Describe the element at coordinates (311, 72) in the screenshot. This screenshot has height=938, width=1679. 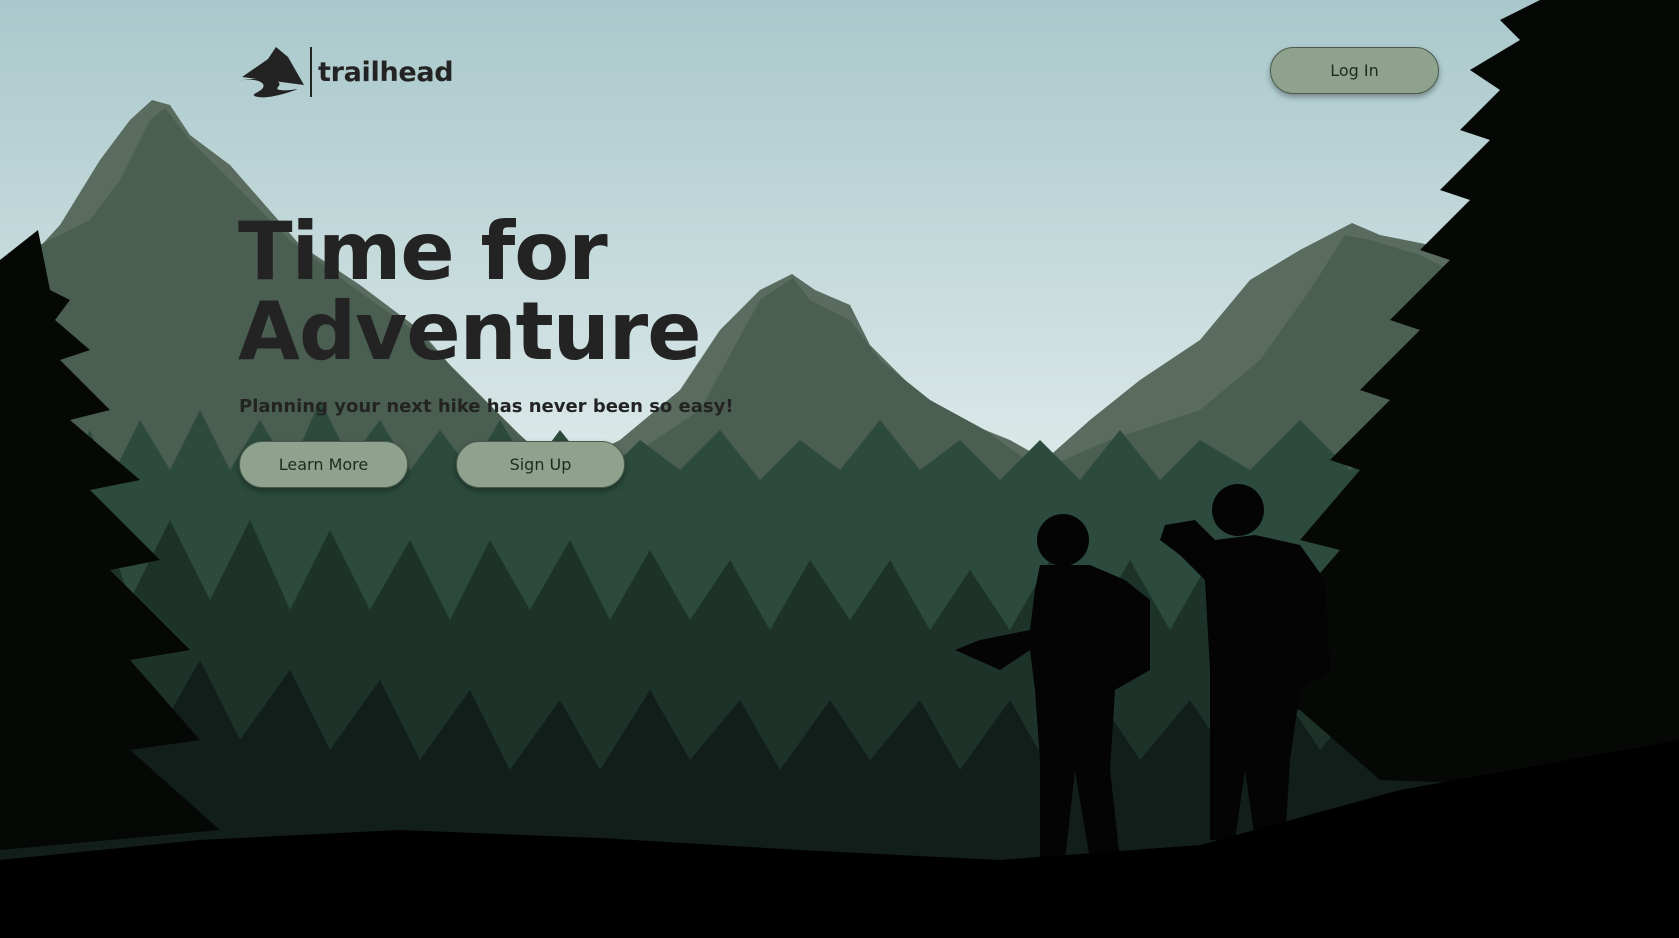
I see `logo-divider` at that location.